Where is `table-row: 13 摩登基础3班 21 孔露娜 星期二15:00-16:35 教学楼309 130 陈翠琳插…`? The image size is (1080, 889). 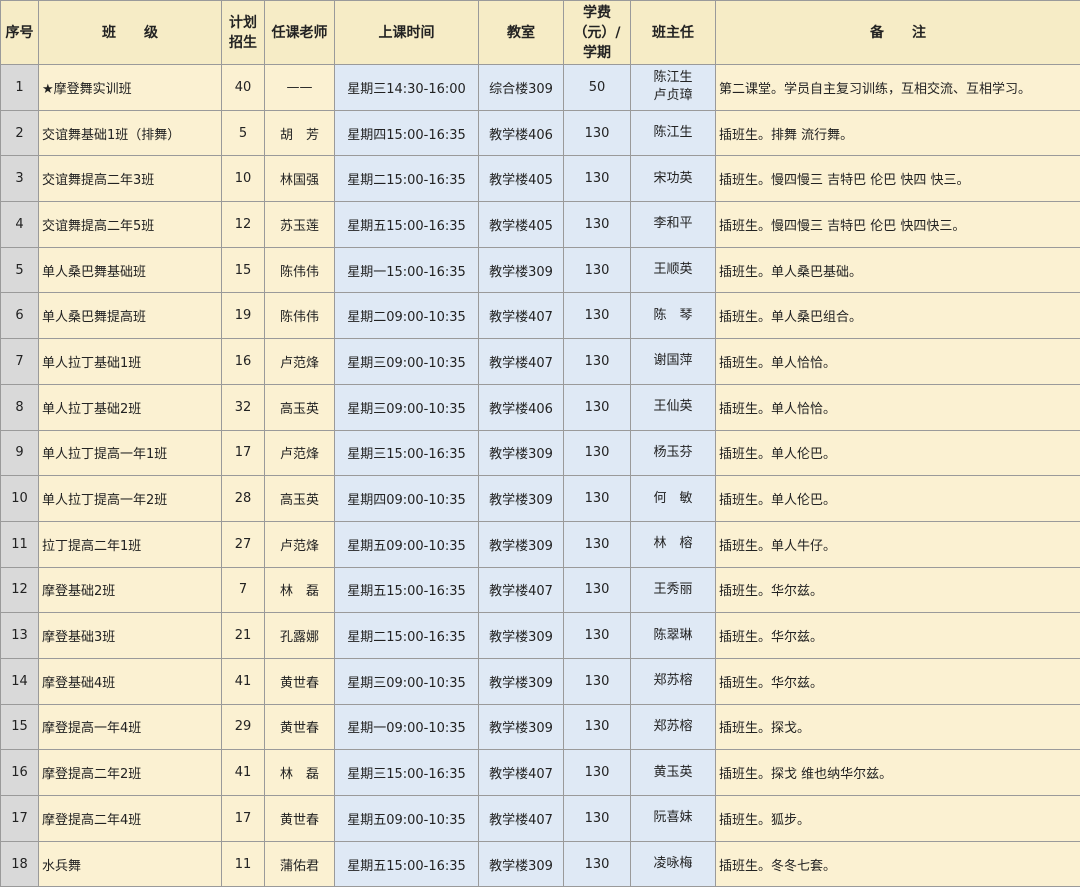 table-row: 13 摩登基础3班 21 孔露娜 星期二15:00-16:35 教学楼309 130 陈翠琳插… is located at coordinates (540, 635).